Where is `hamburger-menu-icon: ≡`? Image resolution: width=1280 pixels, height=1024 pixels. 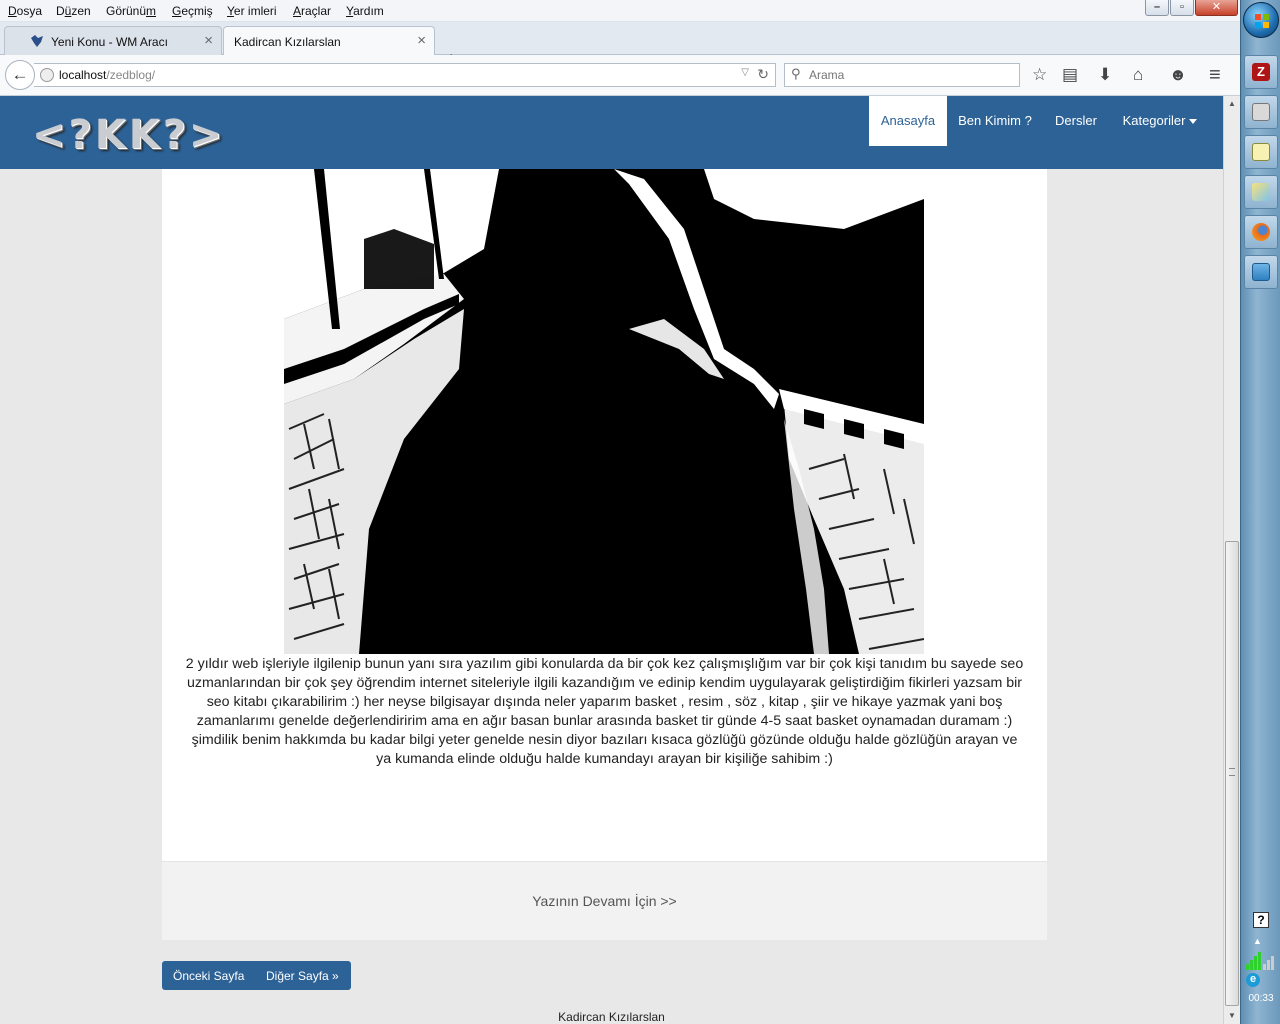 hamburger-menu-icon: ≡ is located at coordinates (1215, 75).